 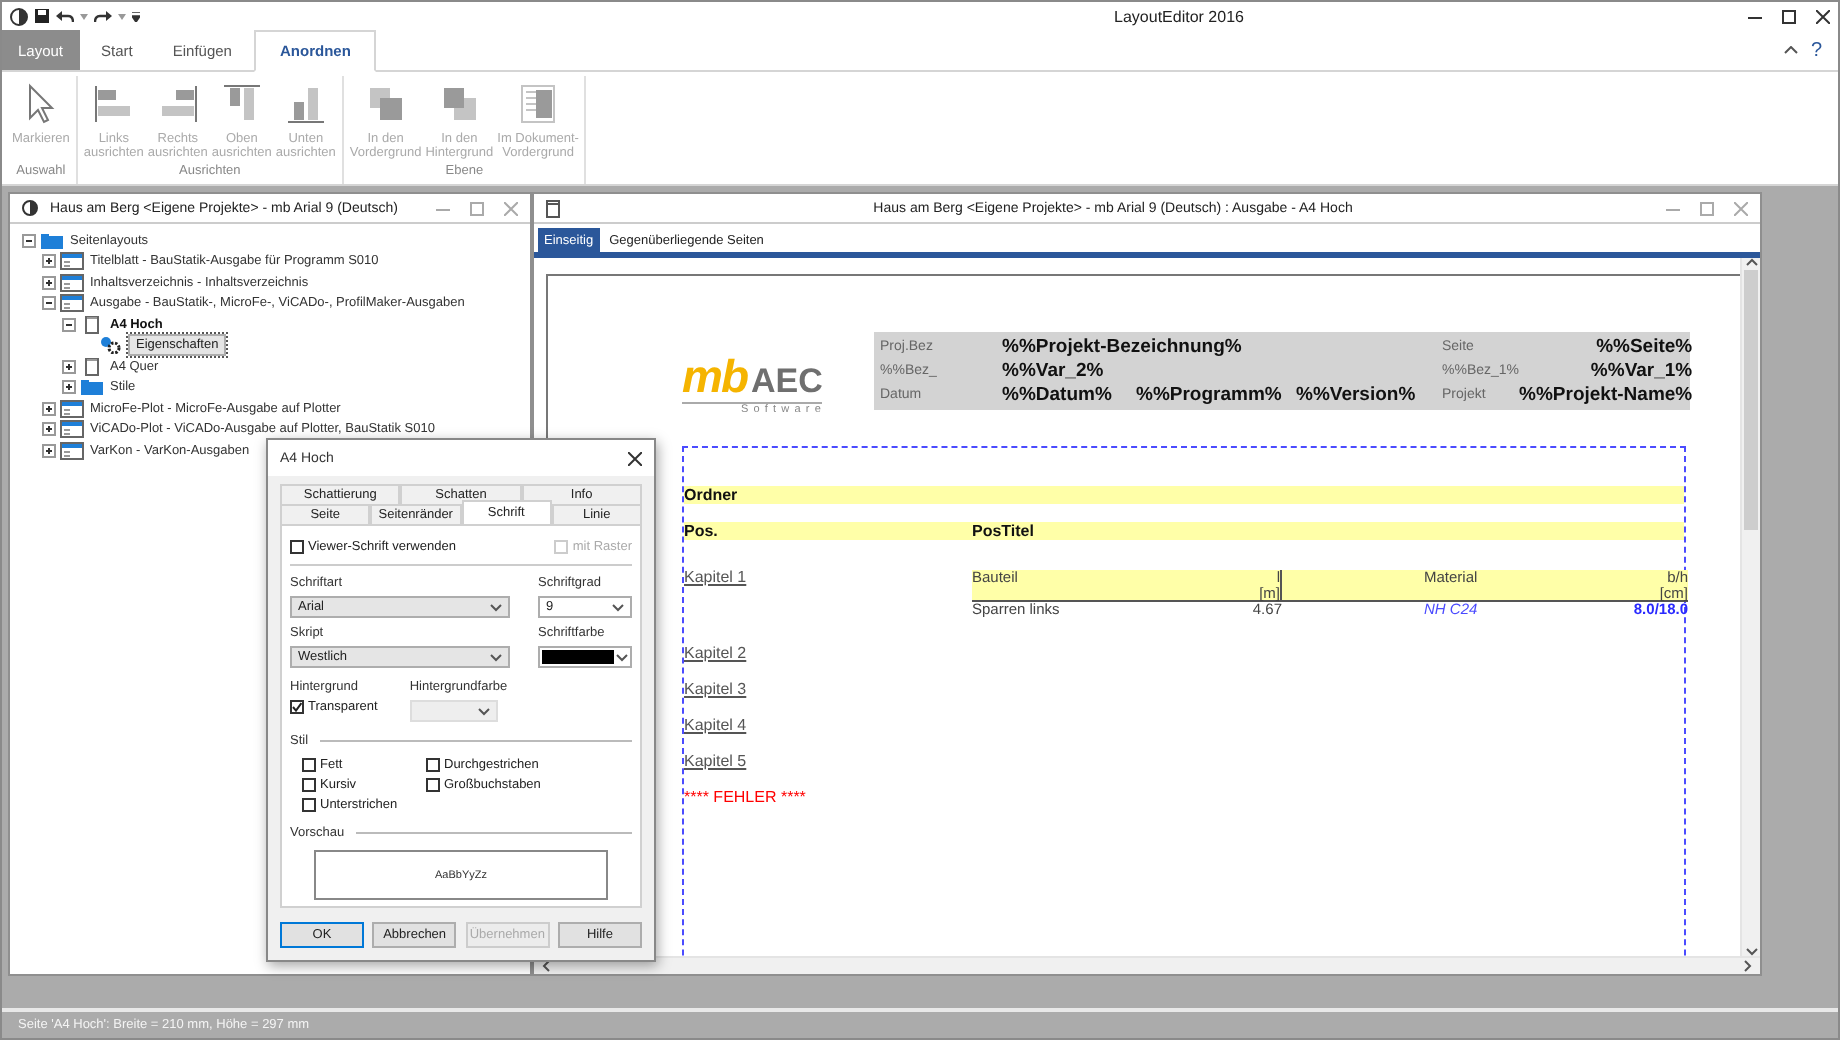 I want to click on customize-icon, so click(x=136, y=16).